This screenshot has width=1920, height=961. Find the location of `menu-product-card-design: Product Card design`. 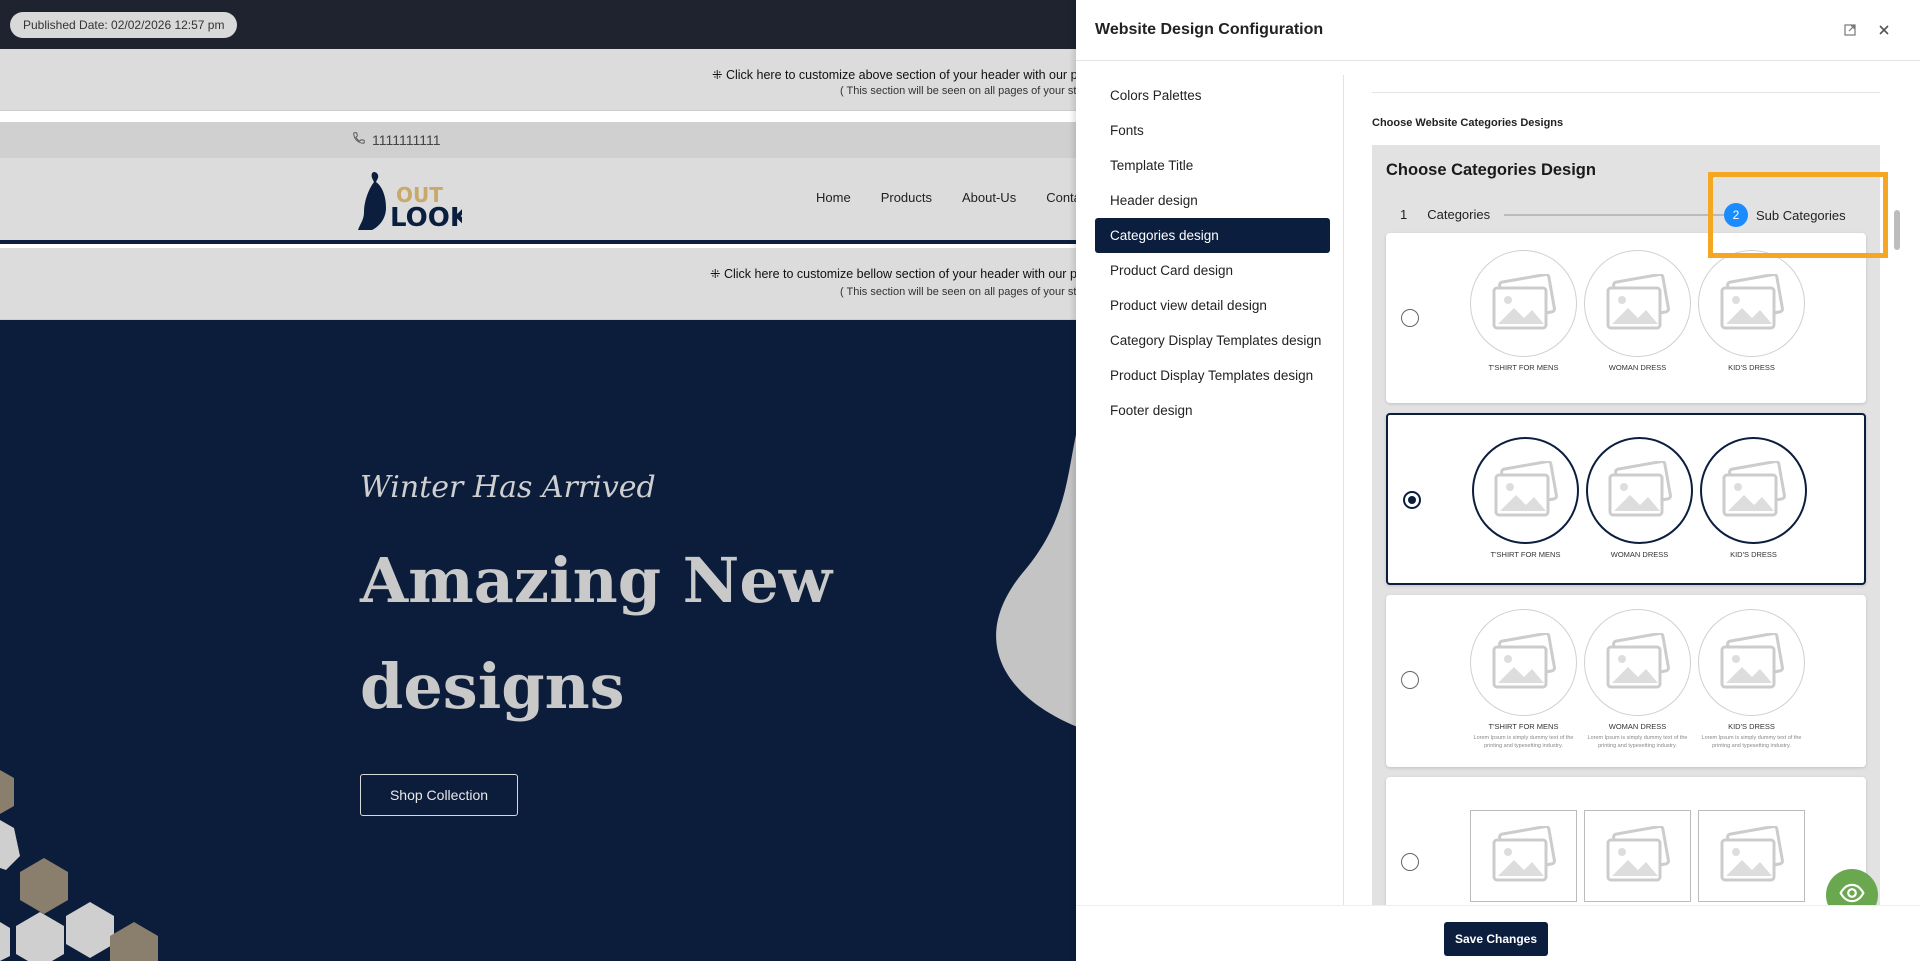

menu-product-card-design: Product Card design is located at coordinates (1212, 270).